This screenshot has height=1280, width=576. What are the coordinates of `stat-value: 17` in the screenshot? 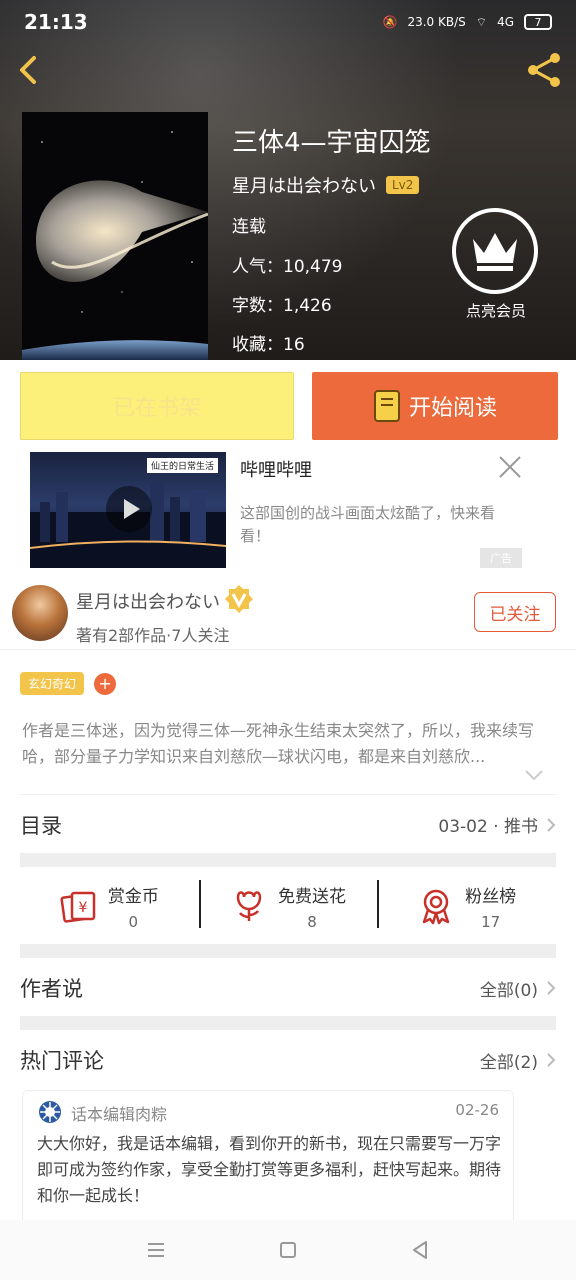 It's located at (491, 921).